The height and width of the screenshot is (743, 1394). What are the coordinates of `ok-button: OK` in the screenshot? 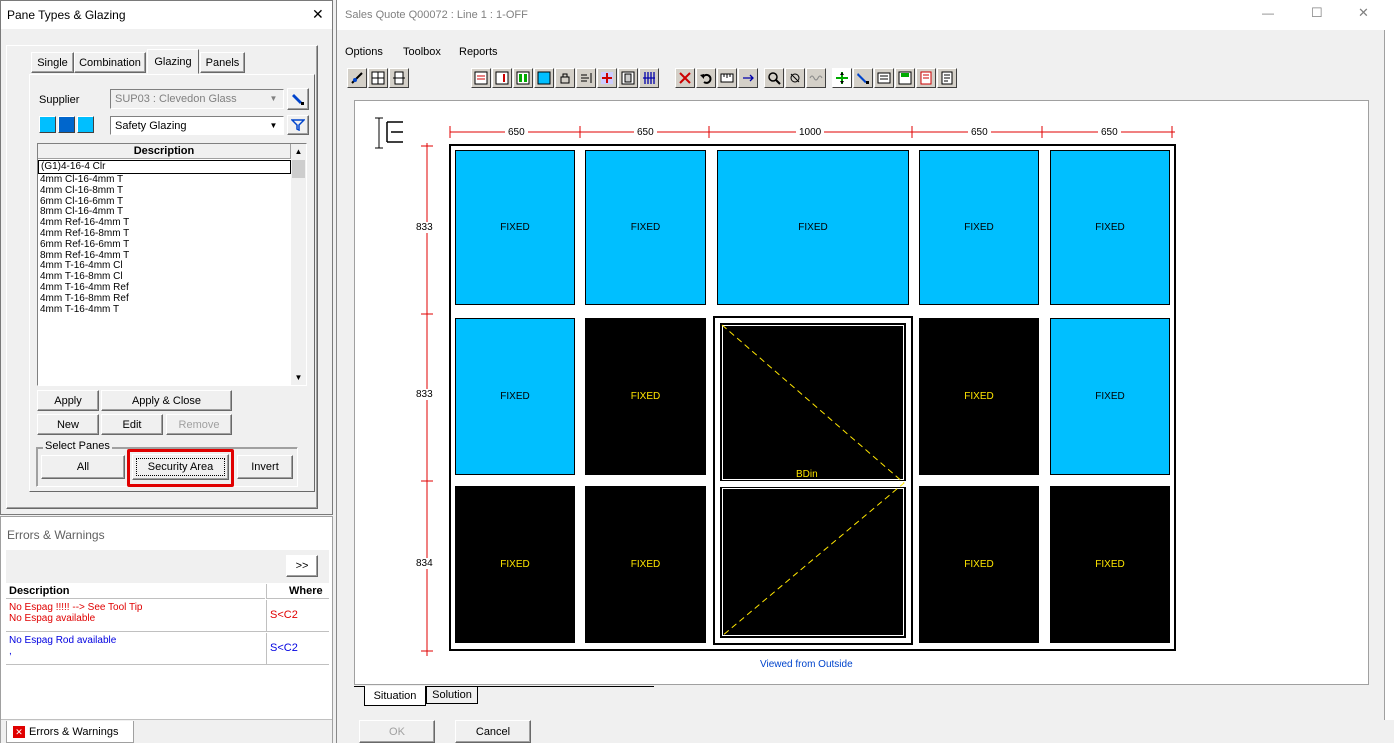 It's located at (397, 731).